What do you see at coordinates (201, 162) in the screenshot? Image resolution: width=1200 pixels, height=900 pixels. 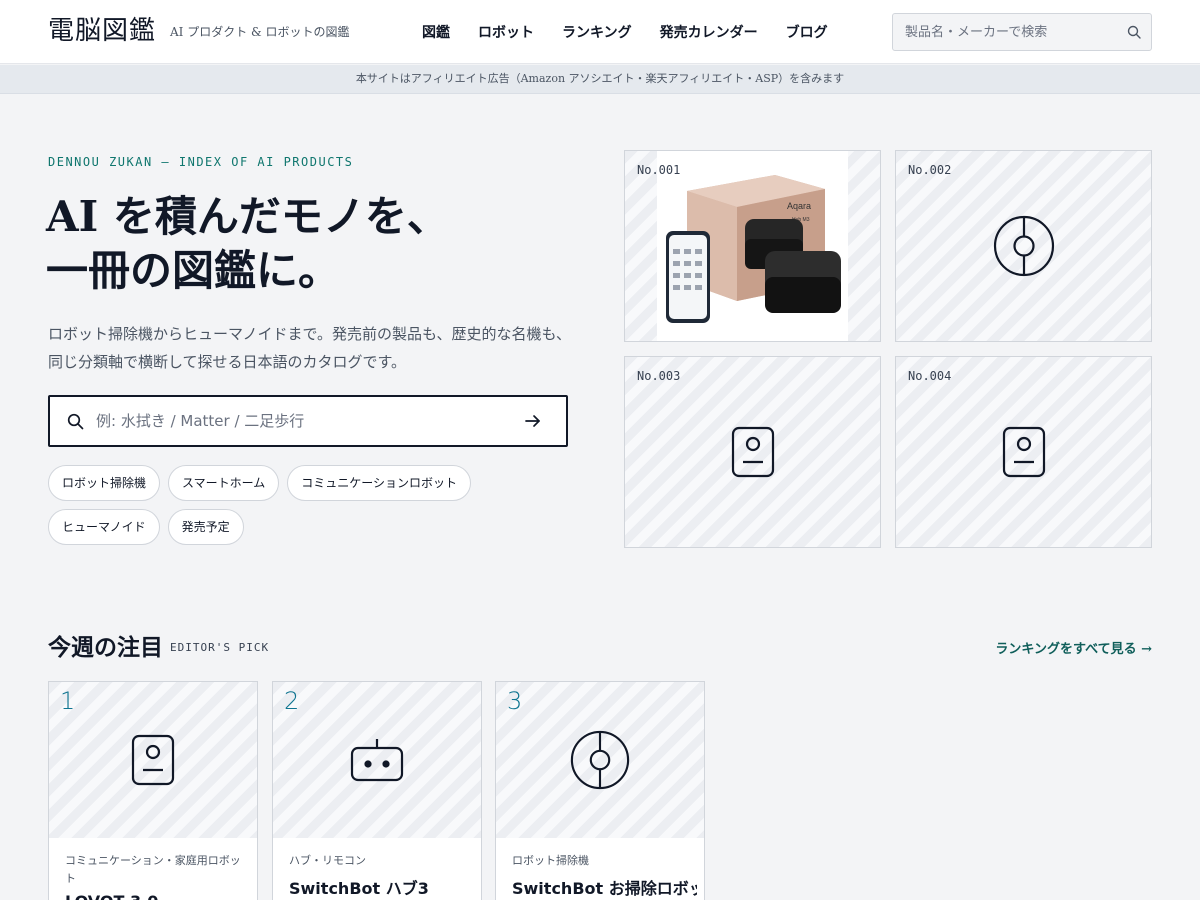 I see `hero-eyebrow: DENNOU ZUKAN — INDEX OF AI PRODUCTS` at bounding box center [201, 162].